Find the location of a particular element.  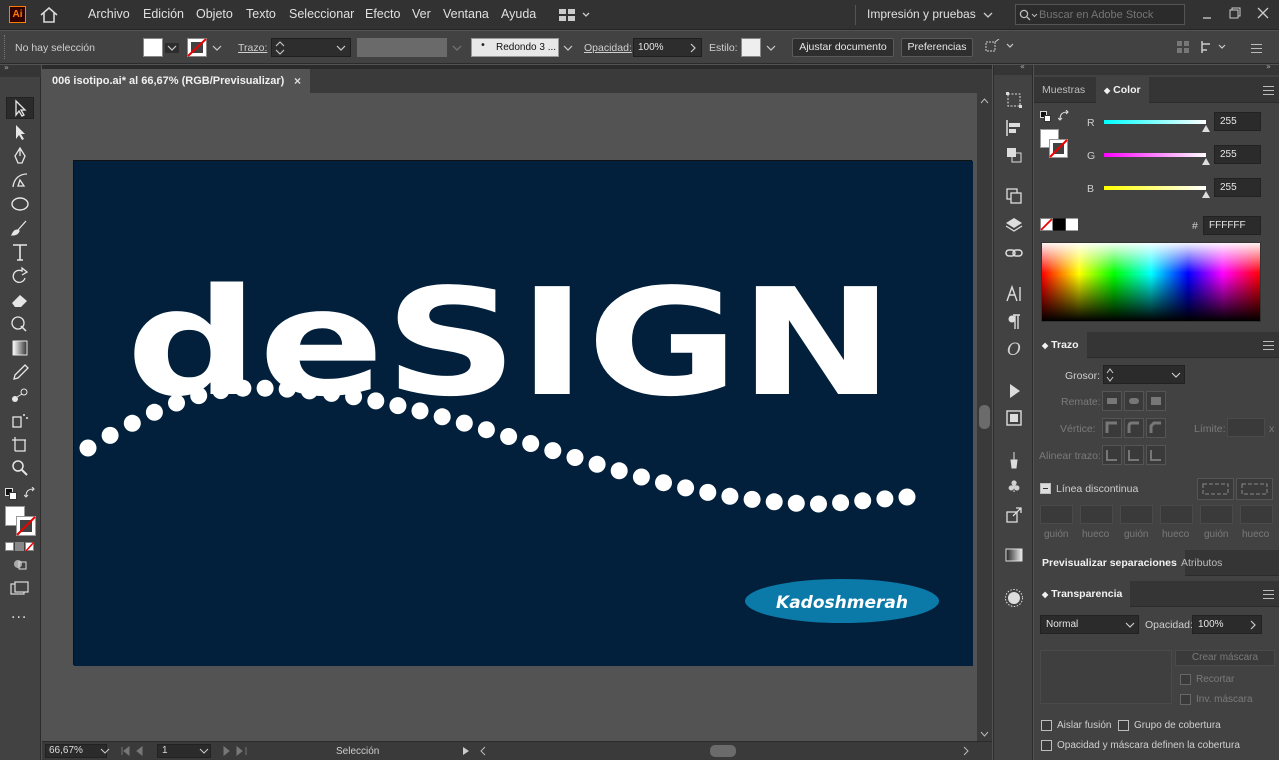

tab-attributes: Atributos is located at coordinates (1201, 563).